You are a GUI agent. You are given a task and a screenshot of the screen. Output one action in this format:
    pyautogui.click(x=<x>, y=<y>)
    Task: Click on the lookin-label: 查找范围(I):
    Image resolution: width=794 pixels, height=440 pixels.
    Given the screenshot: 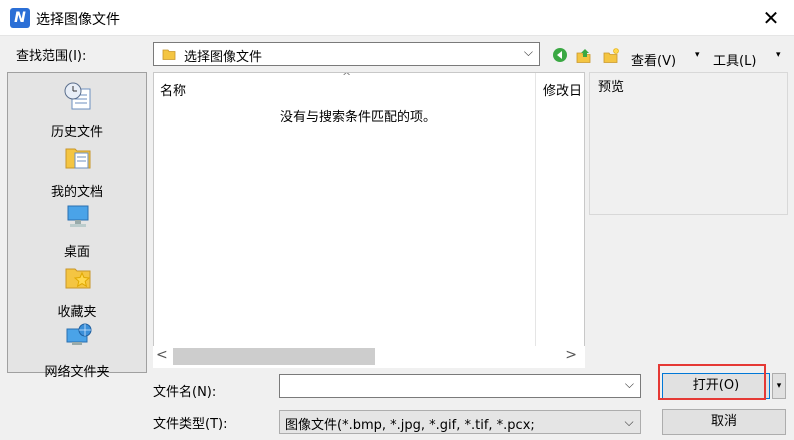 What is the action you would take?
    pyautogui.click(x=51, y=56)
    